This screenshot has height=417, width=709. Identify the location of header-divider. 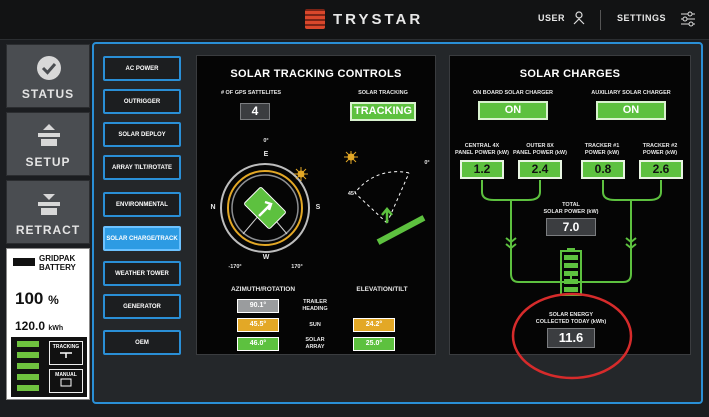
(600, 20).